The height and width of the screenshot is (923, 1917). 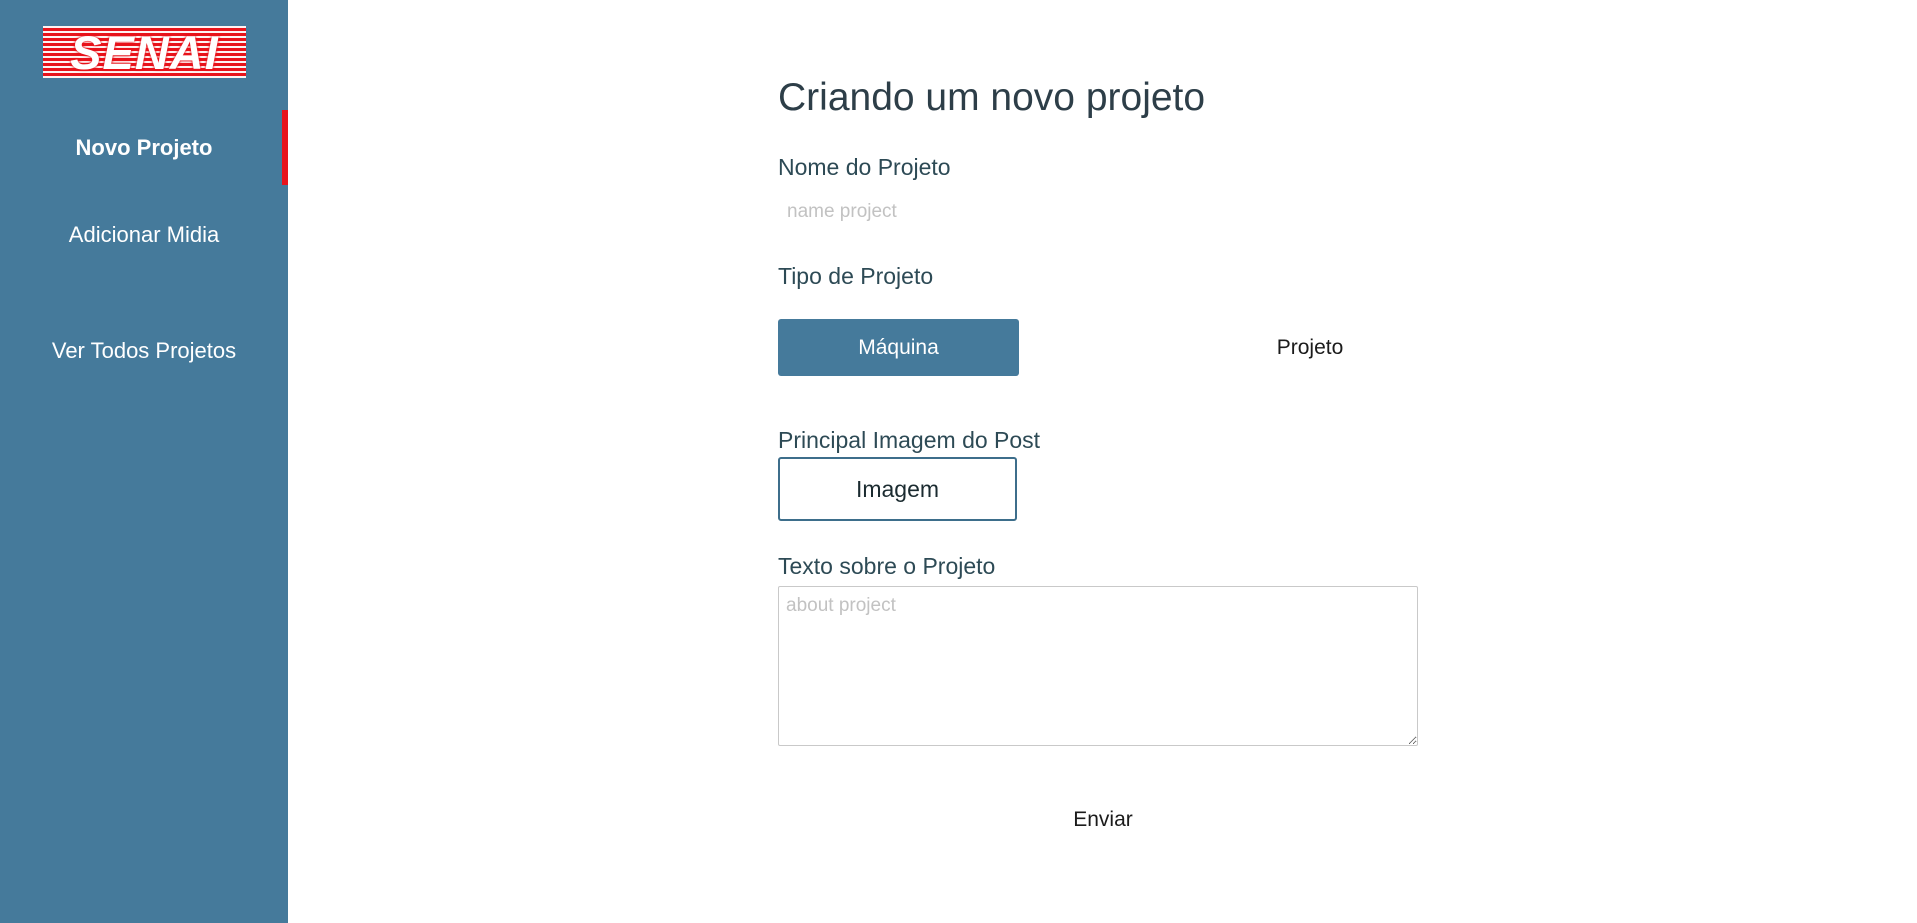 What do you see at coordinates (864, 167) in the screenshot?
I see `project-name-label: Nome do Projeto` at bounding box center [864, 167].